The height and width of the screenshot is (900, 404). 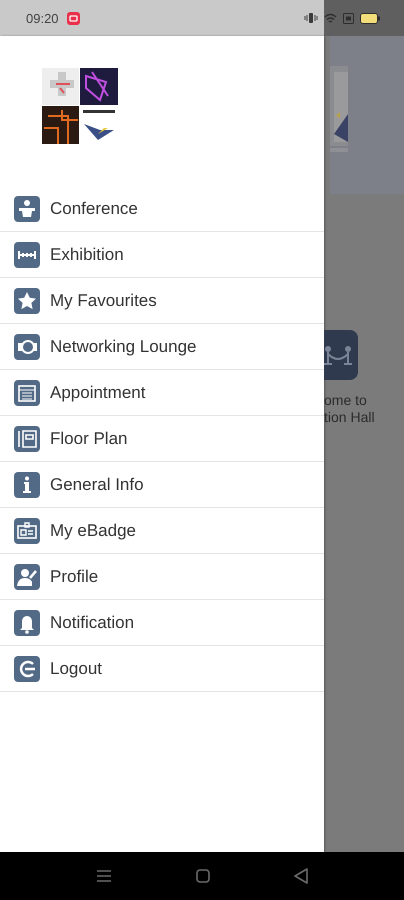 What do you see at coordinates (104, 876) in the screenshot?
I see `menu-icon` at bounding box center [104, 876].